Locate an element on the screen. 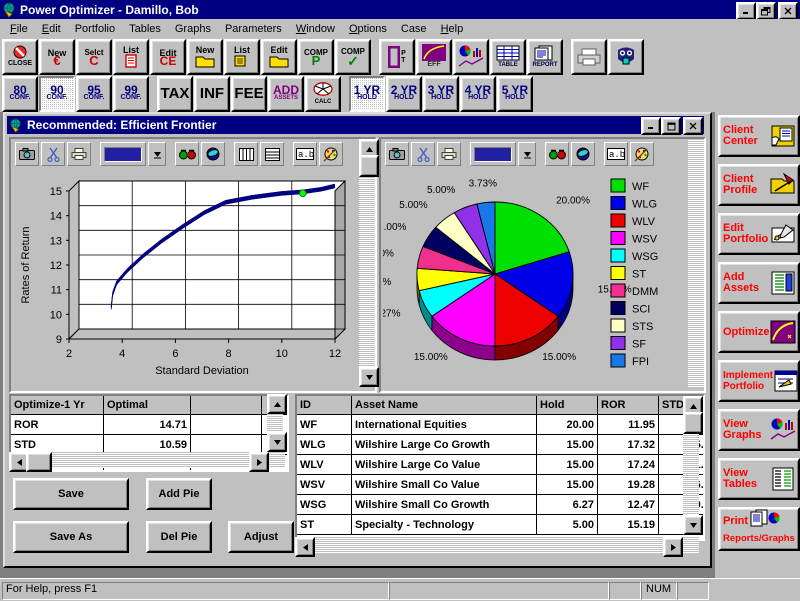 Image resolution: width=800 pixels, height=601 pixels. frontier-scroll-thumb is located at coordinates (369, 166).